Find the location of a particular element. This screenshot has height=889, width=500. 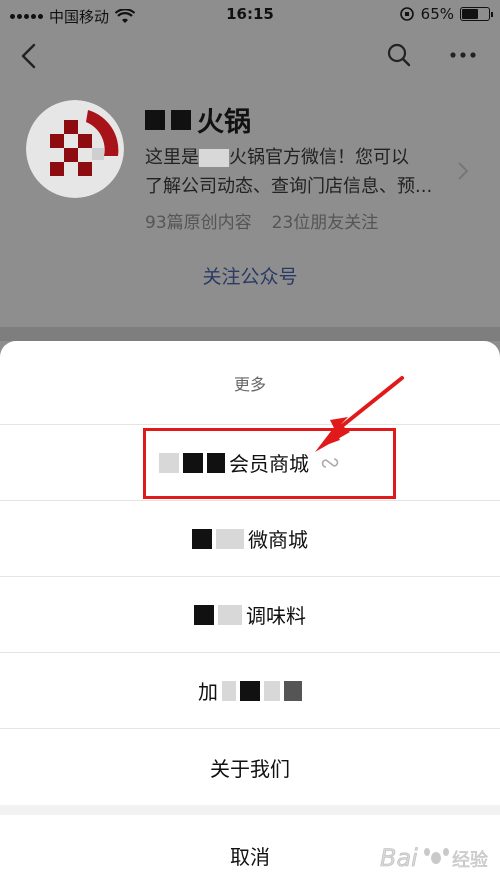

status-right: 65% is located at coordinates (446, 14).